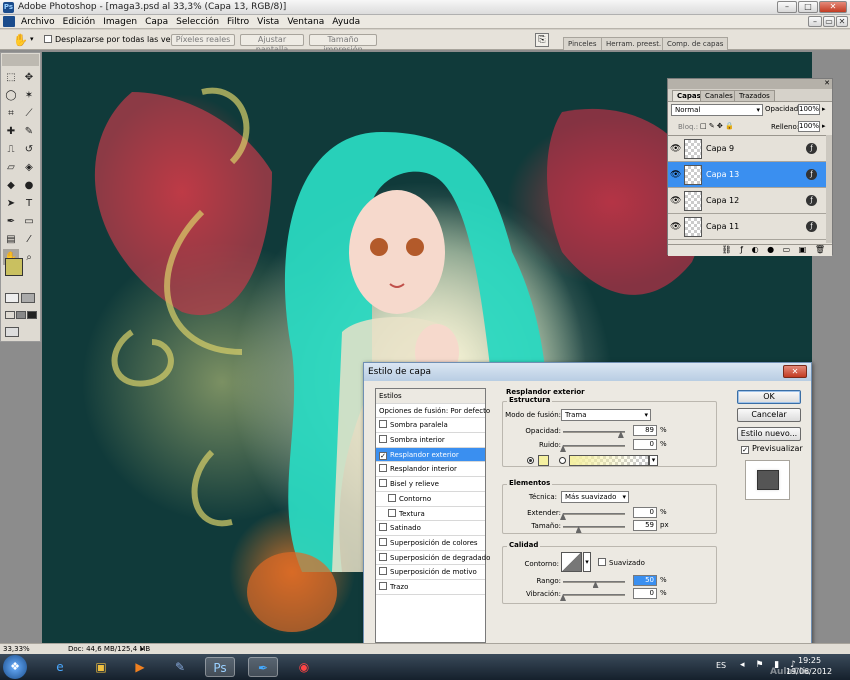  I want to click on zoom-tool-icon: ⌕, so click(29, 257).